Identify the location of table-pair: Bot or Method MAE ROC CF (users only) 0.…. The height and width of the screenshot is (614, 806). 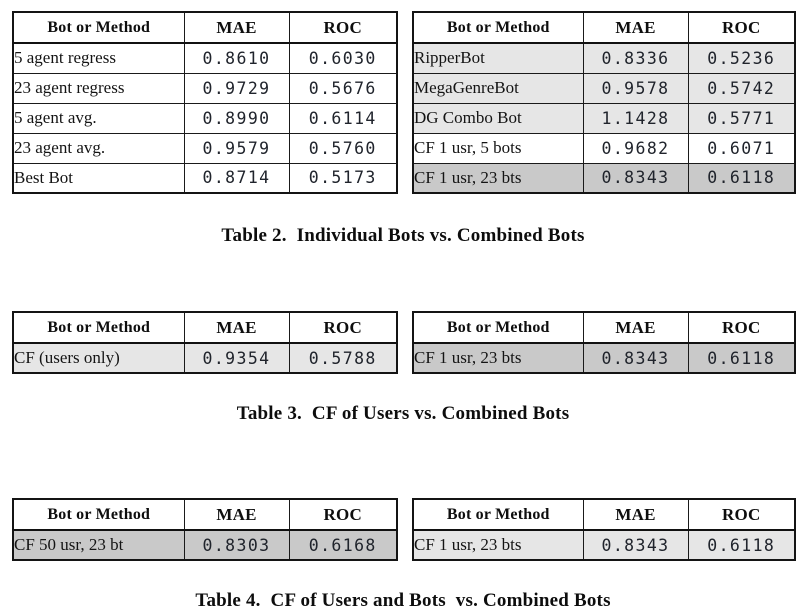
(403, 343).